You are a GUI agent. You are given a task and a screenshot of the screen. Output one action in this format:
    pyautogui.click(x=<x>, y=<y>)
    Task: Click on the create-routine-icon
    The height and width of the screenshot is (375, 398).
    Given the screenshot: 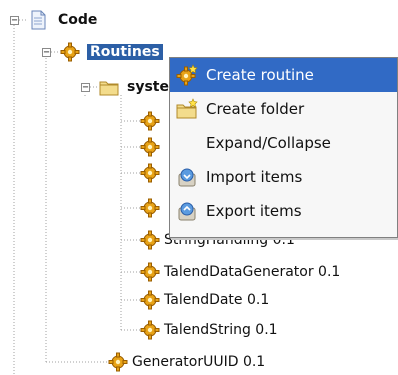 What is the action you would take?
    pyautogui.click(x=187, y=75)
    